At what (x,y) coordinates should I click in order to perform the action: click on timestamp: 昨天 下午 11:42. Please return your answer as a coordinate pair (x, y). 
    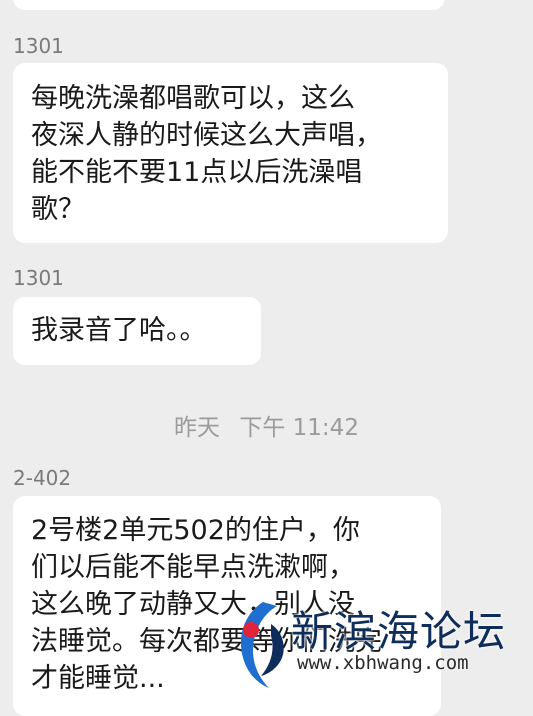
    Looking at the image, I should click on (266, 425).